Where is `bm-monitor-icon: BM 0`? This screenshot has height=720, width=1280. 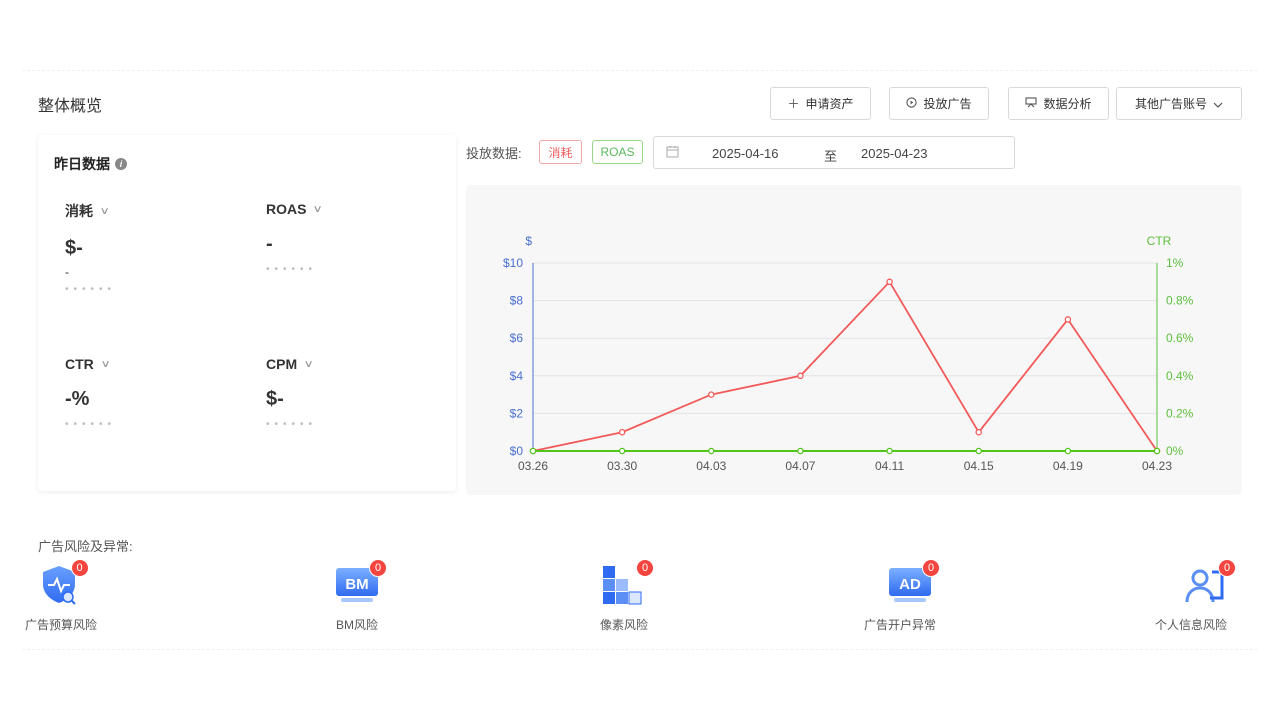 bm-monitor-icon: BM 0 is located at coordinates (360, 582).